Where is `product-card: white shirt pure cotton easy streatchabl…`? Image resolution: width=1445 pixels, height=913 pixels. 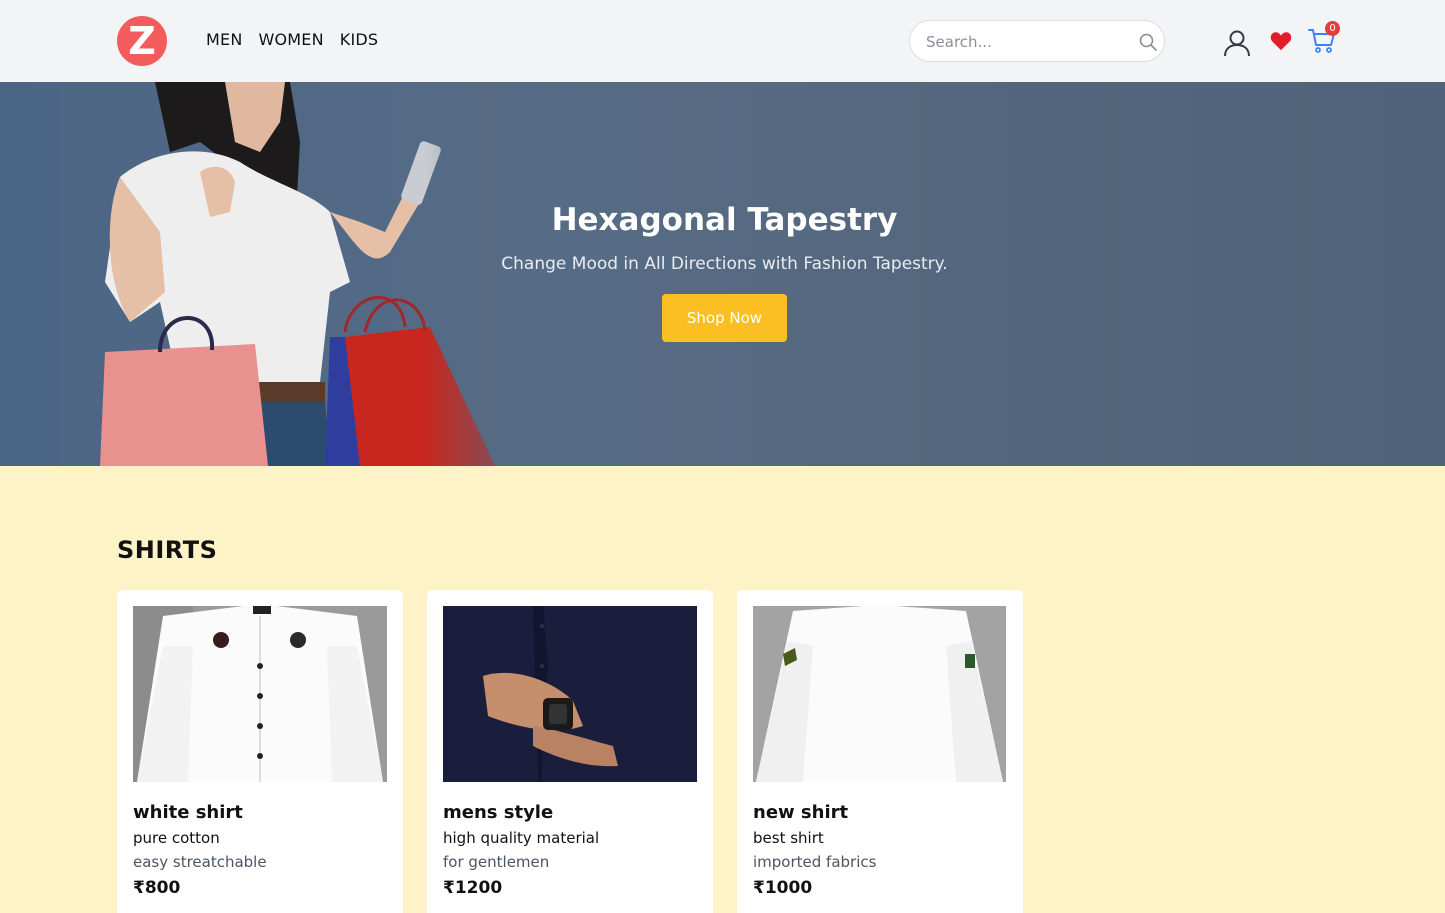
product-card: white shirt pure cotton easy streatchabl… is located at coordinates (260, 751).